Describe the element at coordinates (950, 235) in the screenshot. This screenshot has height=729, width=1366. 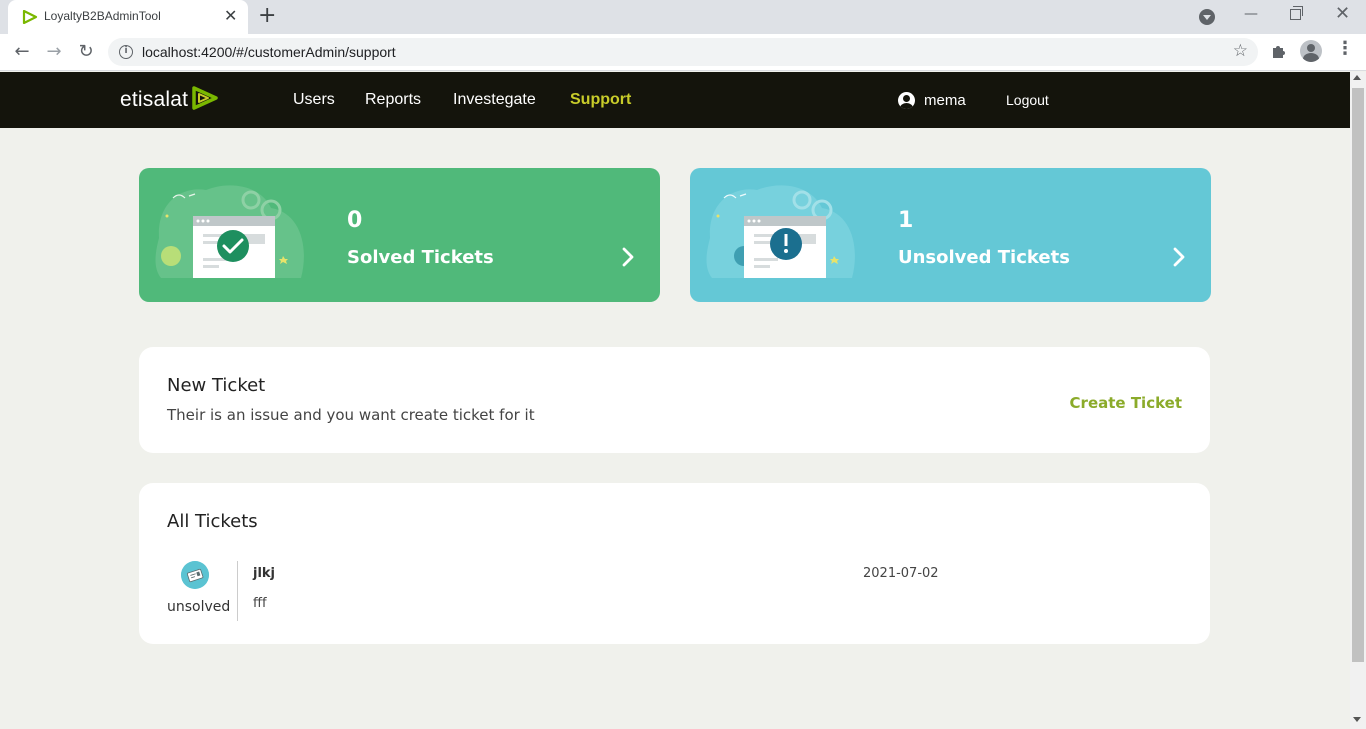
I see `unsolved-tickets-card: 1 Unsolved Tickets` at that location.